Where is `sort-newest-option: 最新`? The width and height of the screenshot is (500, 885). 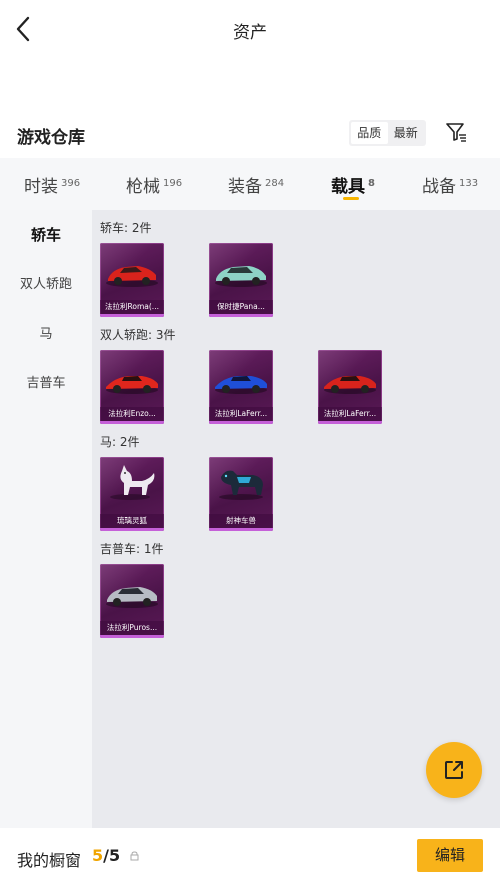
sort-newest-option: 最新 is located at coordinates (406, 133).